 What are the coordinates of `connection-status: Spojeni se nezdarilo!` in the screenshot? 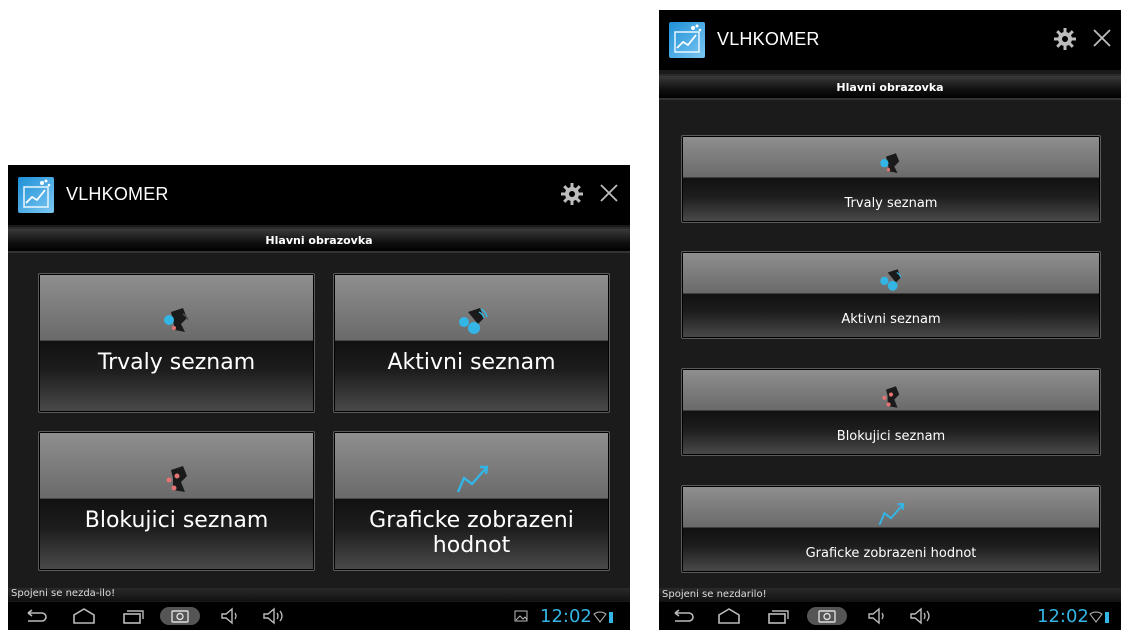 It's located at (890, 595).